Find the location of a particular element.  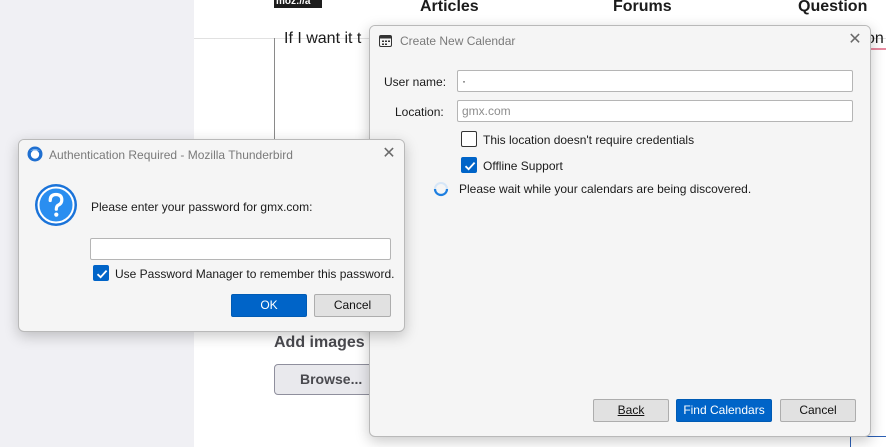

offline-support-checkbox is located at coordinates (469, 165).